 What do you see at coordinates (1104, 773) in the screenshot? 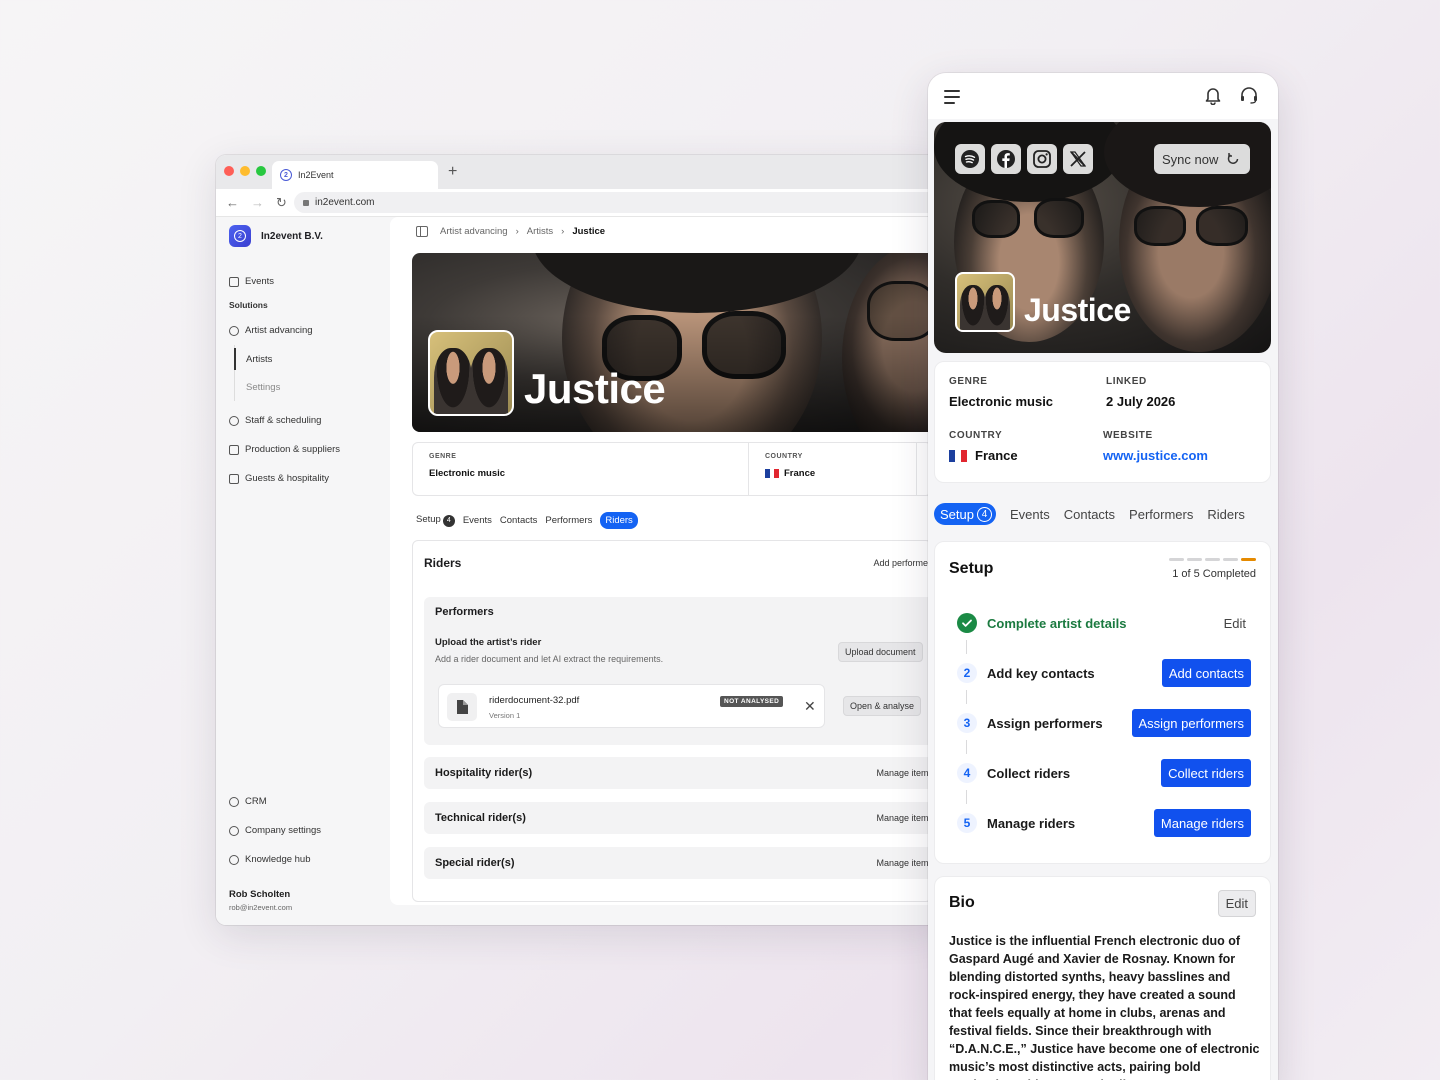
I see `setup-step-4: 4 Collect riders Collect riders` at bounding box center [1104, 773].